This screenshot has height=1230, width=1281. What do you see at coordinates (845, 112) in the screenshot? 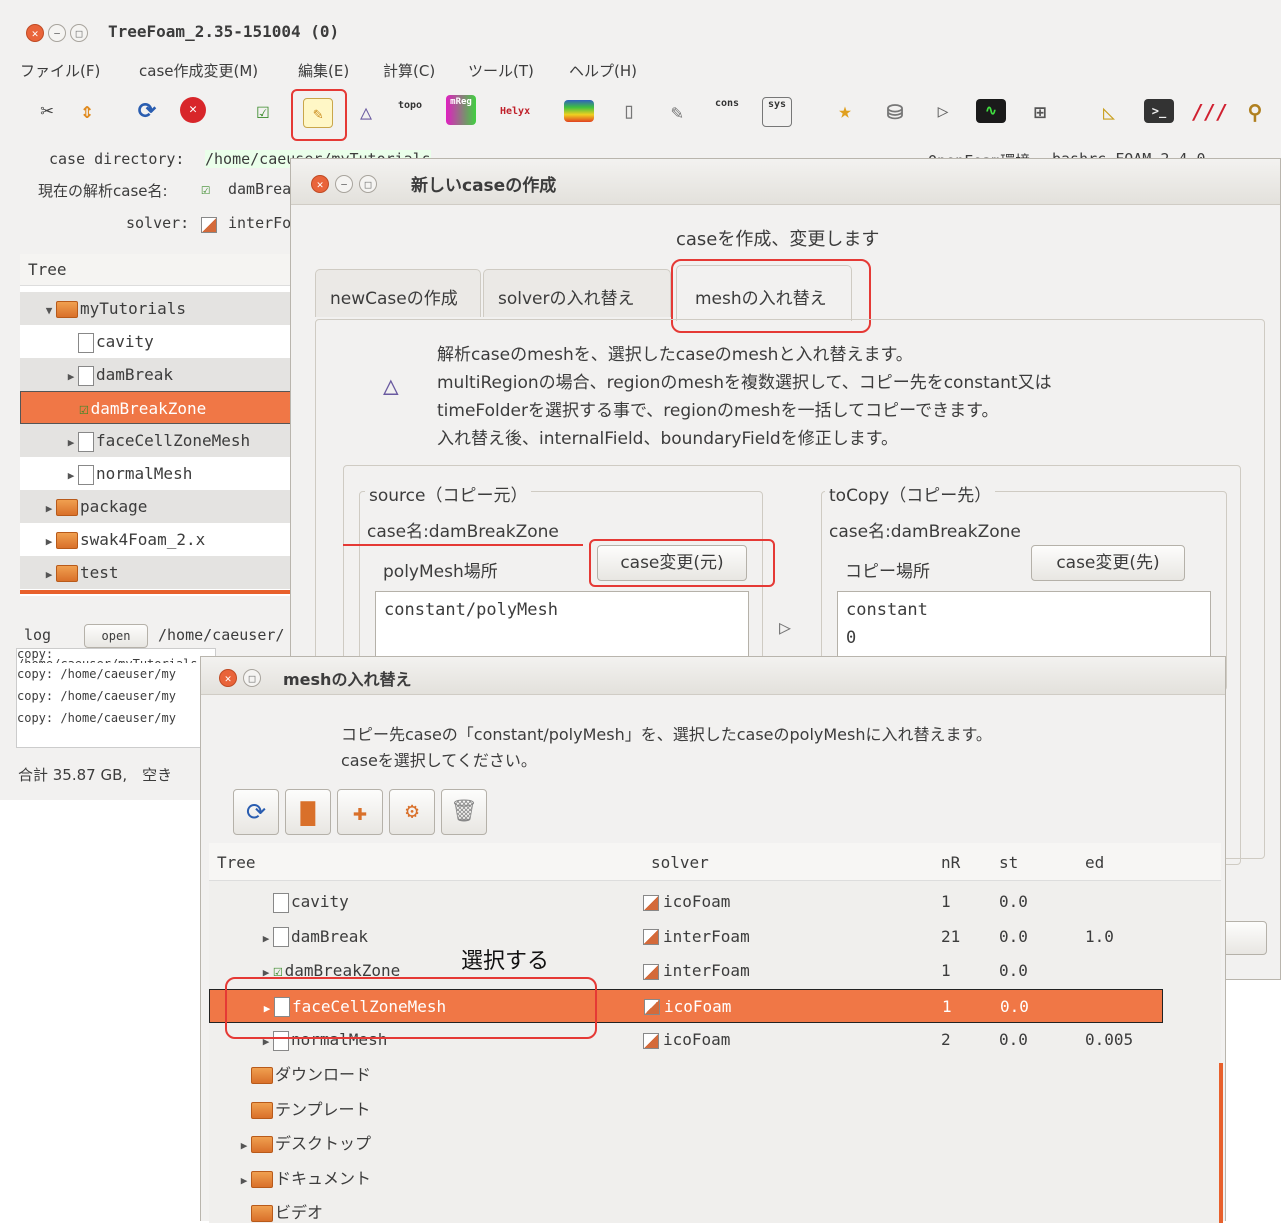
I see `star-icon: ★` at bounding box center [845, 112].